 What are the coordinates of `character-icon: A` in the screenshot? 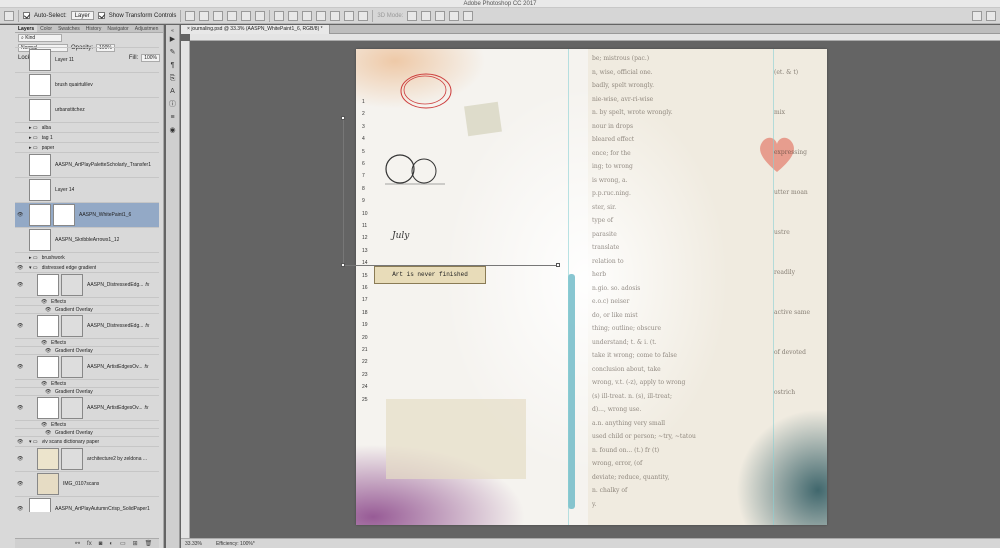 It's located at (172, 91).